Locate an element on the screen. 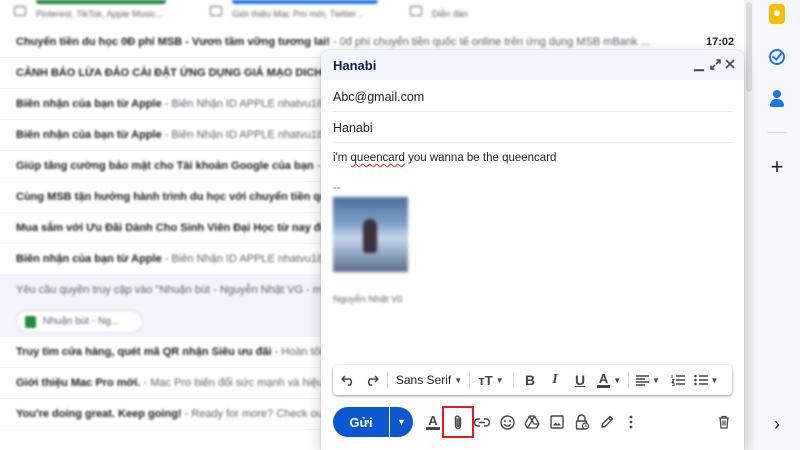  lock-clock-icon is located at coordinates (582, 422).